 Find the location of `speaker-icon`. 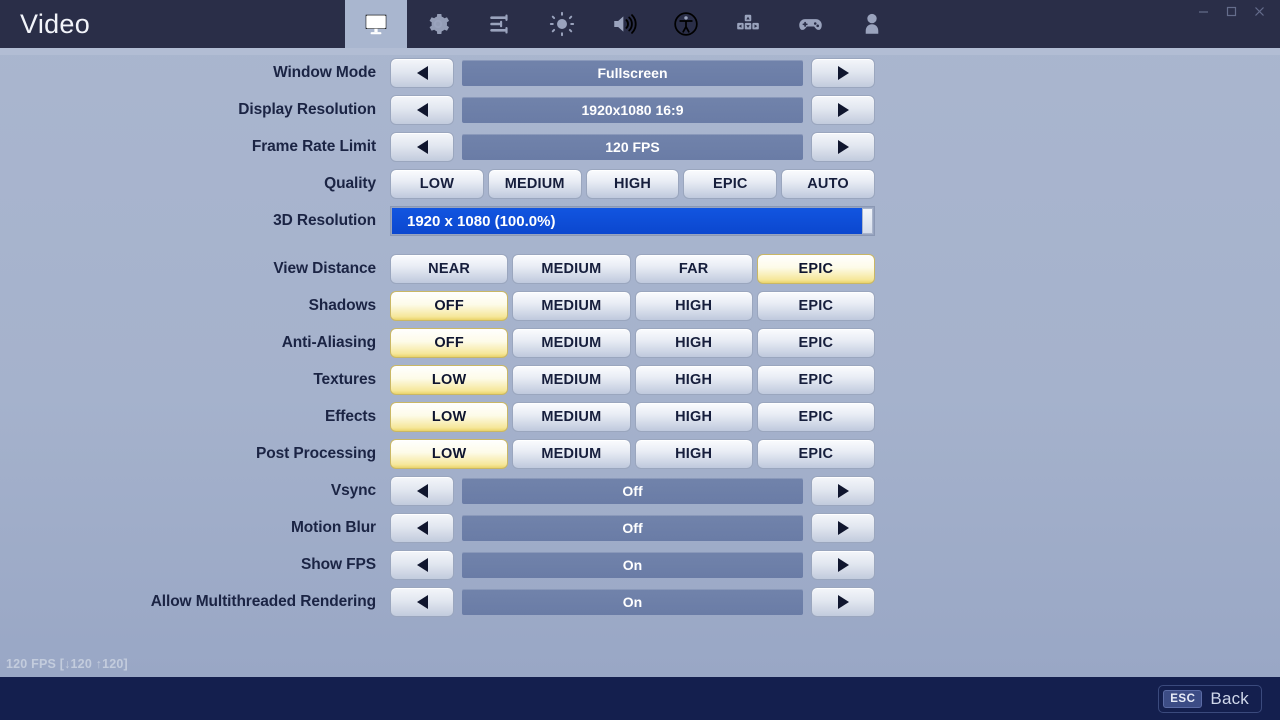

speaker-icon is located at coordinates (624, 24).